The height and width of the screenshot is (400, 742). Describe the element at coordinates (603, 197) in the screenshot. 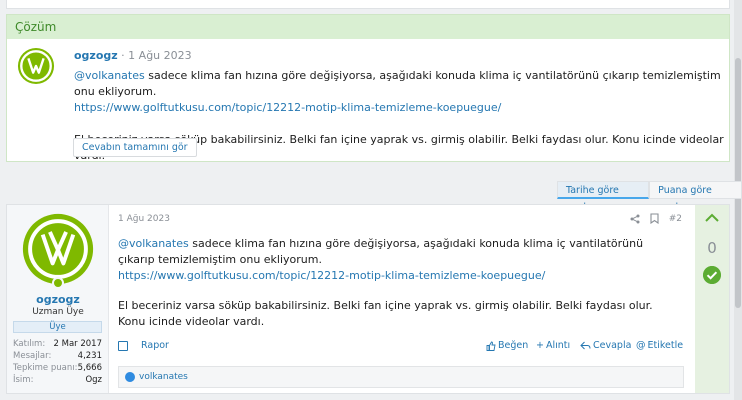

I see `tab-sort-by-date: Tarihe göre sırala` at that location.